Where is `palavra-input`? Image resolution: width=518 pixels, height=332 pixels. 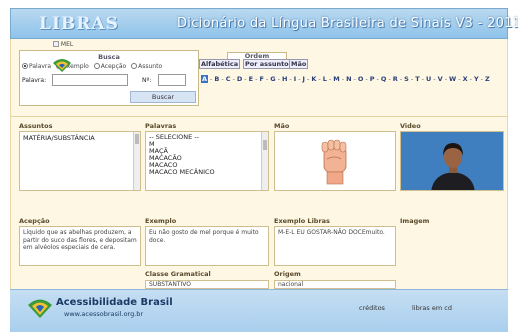 palavra-input is located at coordinates (90, 80).